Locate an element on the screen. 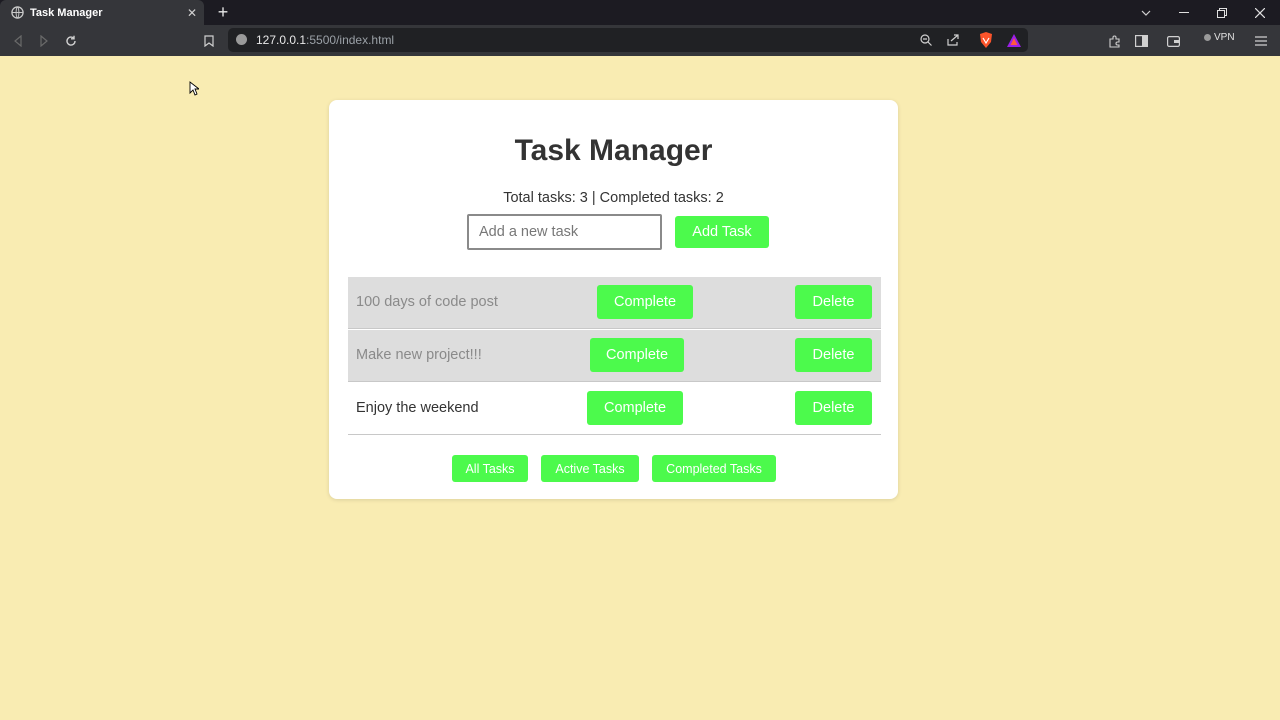 The width and height of the screenshot is (1280, 720). page-title: Task Manager is located at coordinates (613, 150).